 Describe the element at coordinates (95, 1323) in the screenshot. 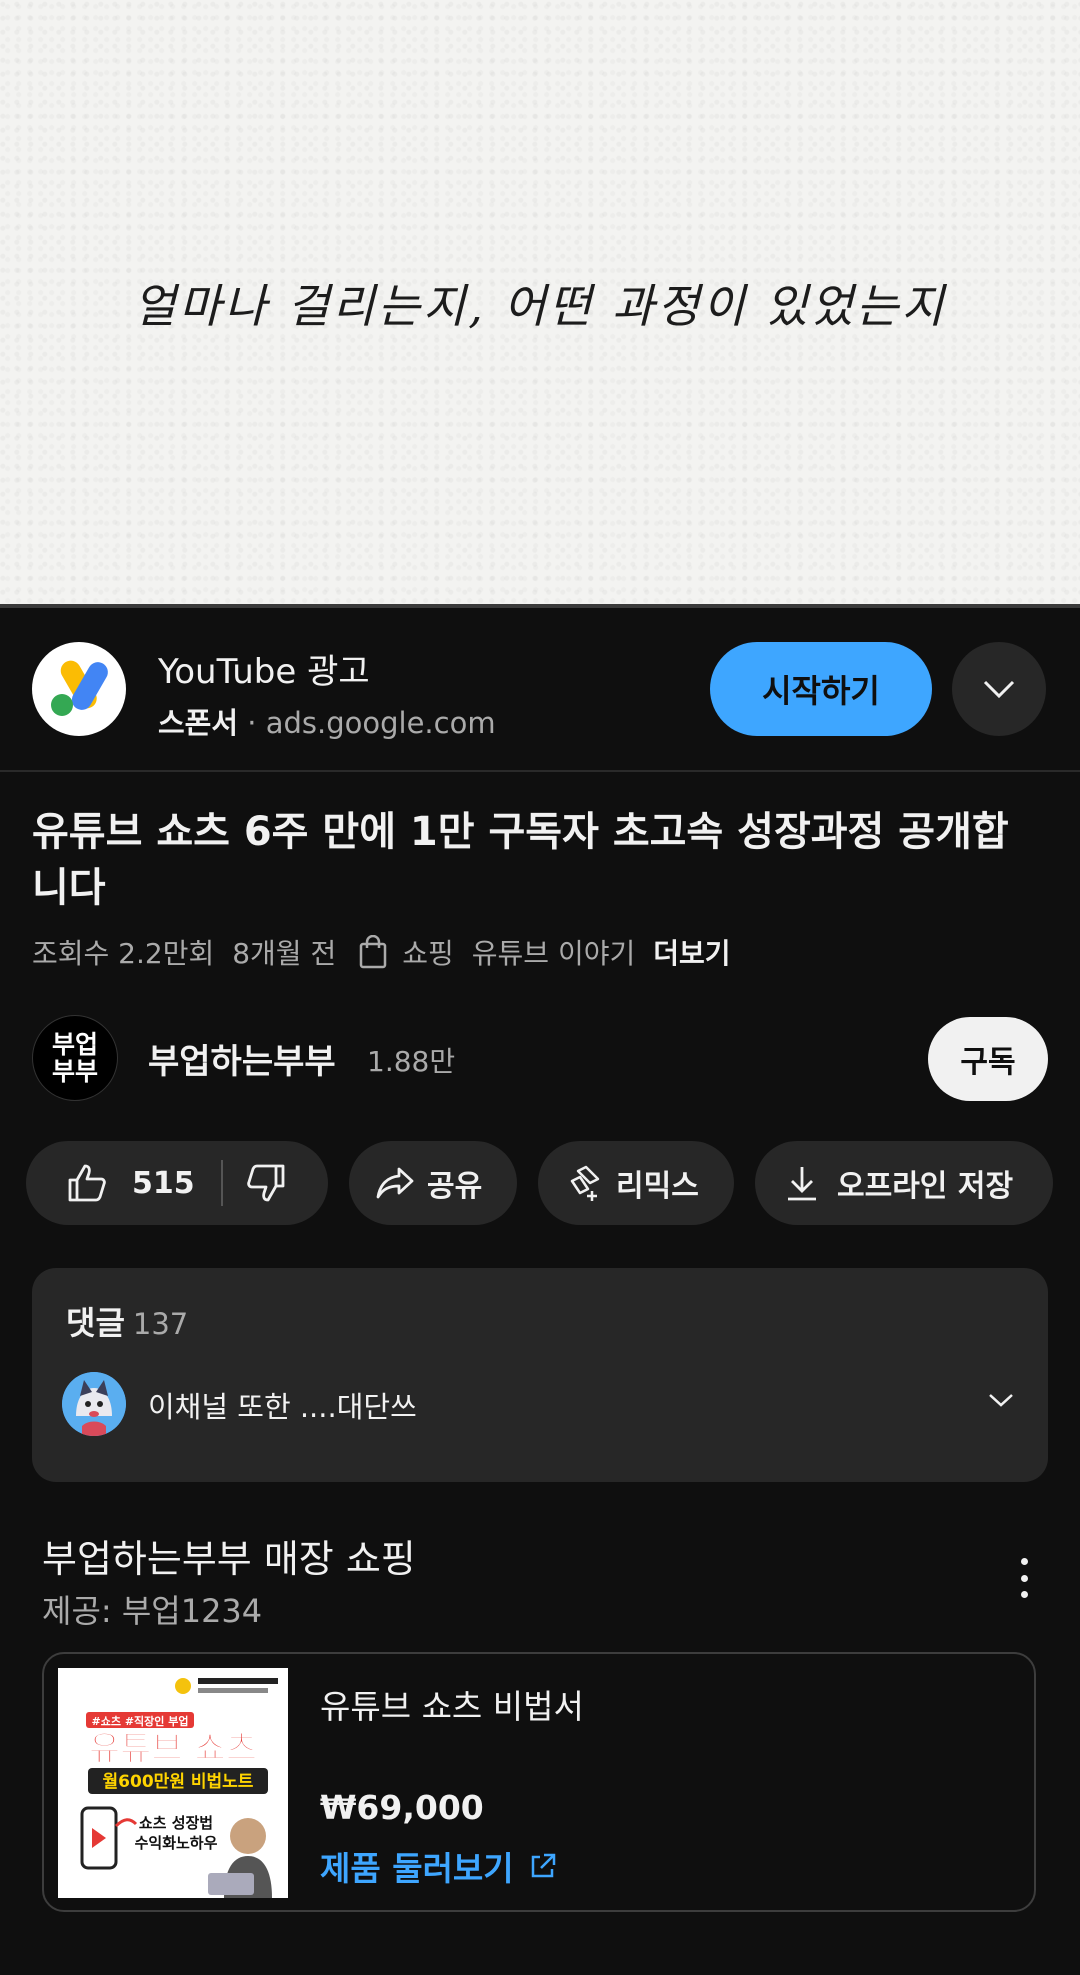

I see `comments-label: 댓글` at that location.